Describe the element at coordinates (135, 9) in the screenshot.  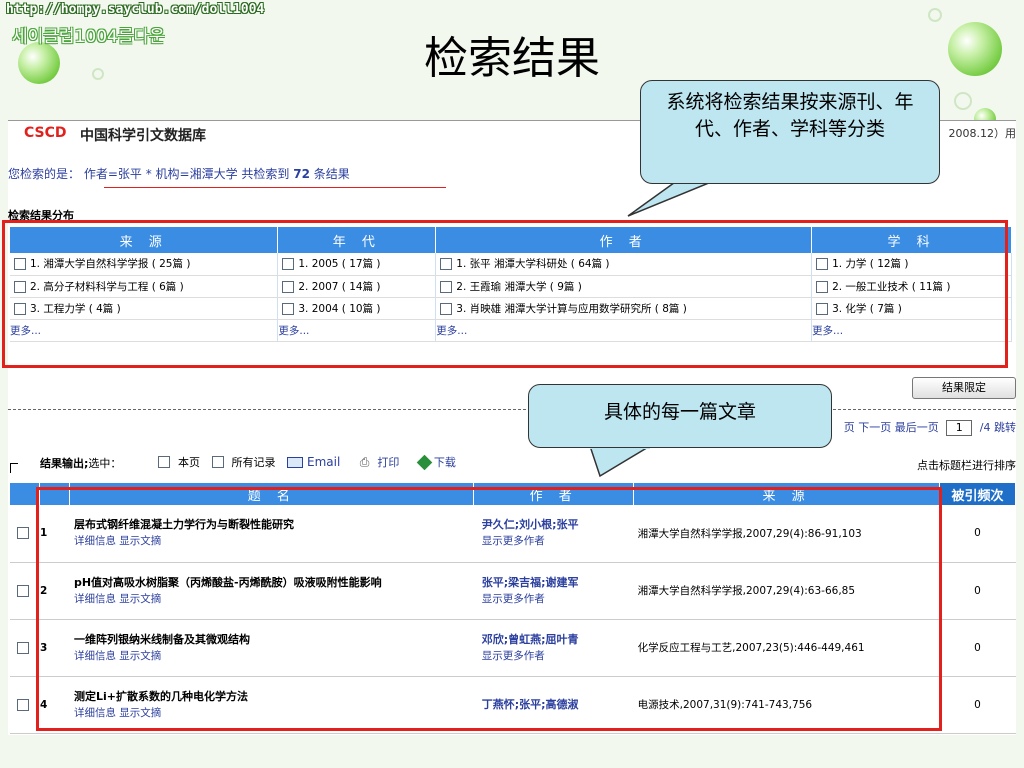
I see `watermark-url: http://hompy.sayclub.com/doll1004` at that location.